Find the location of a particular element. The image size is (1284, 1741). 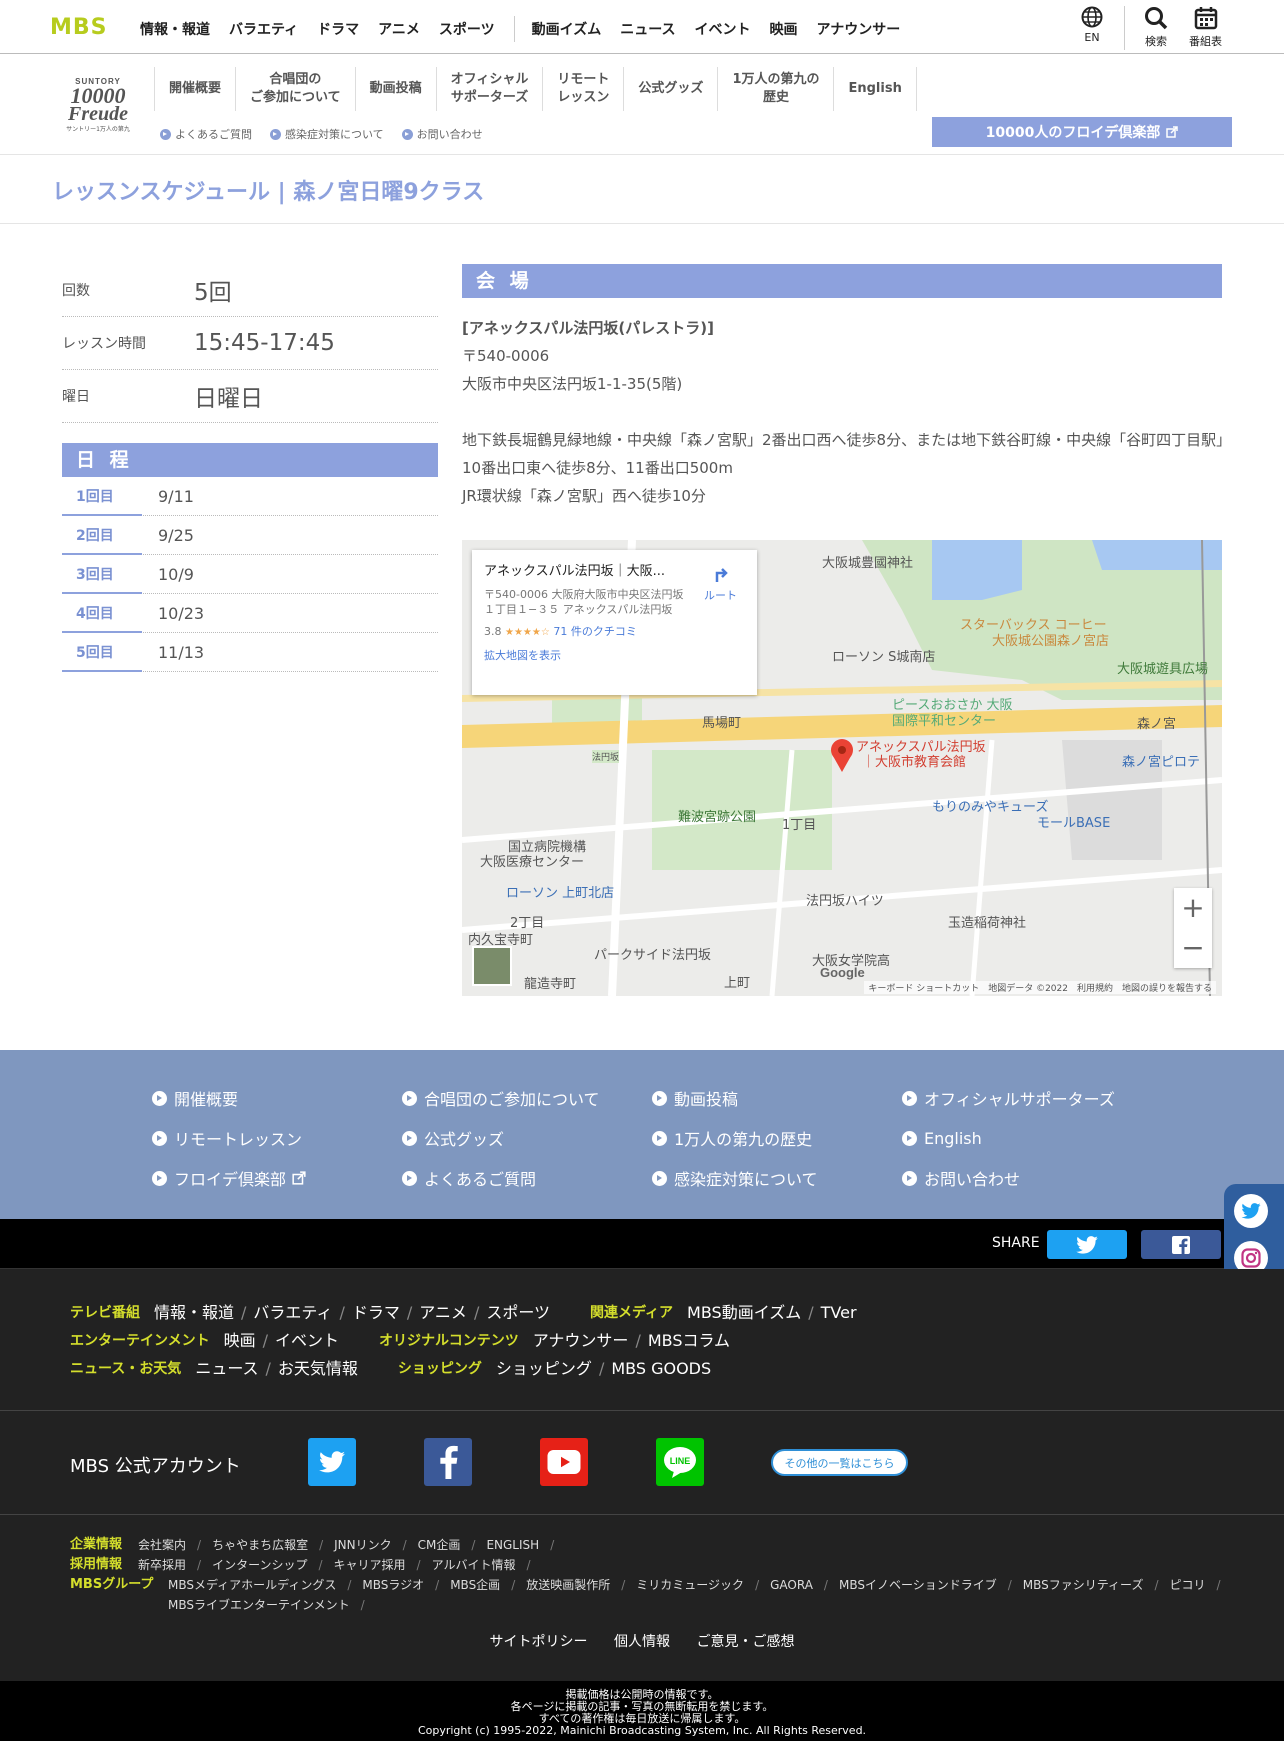

site-nav-item: English is located at coordinates (875, 89).